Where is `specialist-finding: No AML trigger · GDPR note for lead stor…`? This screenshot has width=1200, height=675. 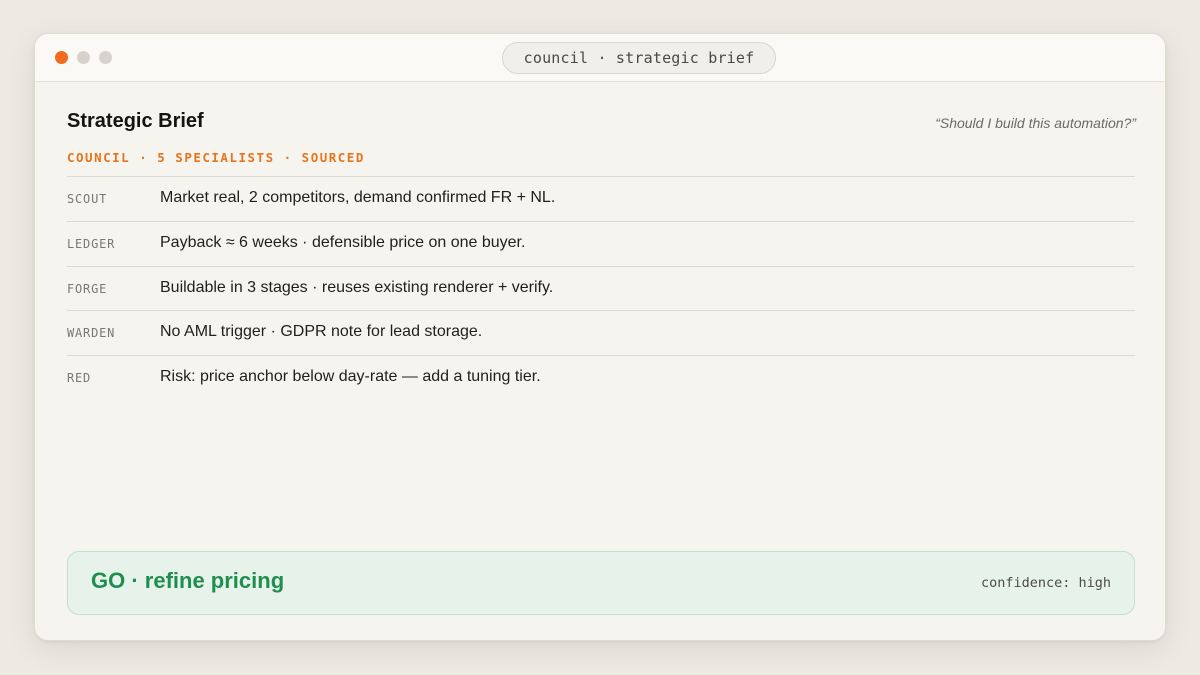
specialist-finding: No AML trigger · GDPR note for lead stor… is located at coordinates (321, 332).